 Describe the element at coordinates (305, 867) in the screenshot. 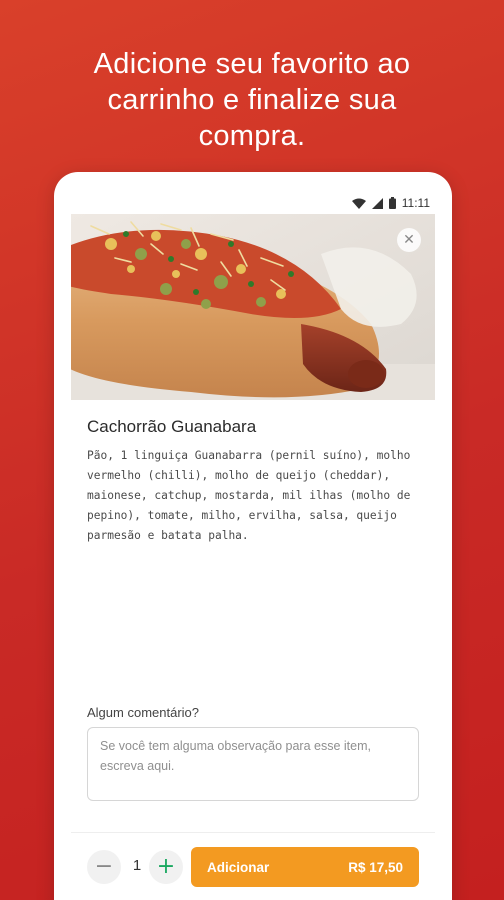

I see `add-to-cart-button: Adicionar R$ 17,50` at that location.